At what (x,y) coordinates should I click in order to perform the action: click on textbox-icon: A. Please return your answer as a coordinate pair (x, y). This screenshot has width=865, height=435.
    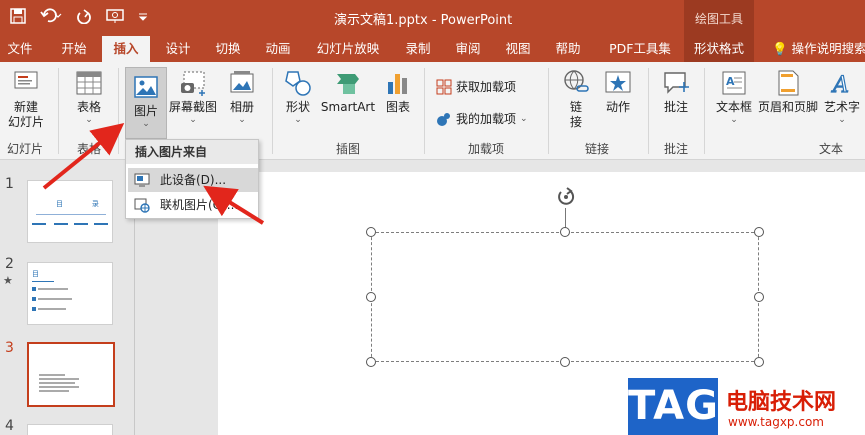
    Looking at the image, I should click on (734, 83).